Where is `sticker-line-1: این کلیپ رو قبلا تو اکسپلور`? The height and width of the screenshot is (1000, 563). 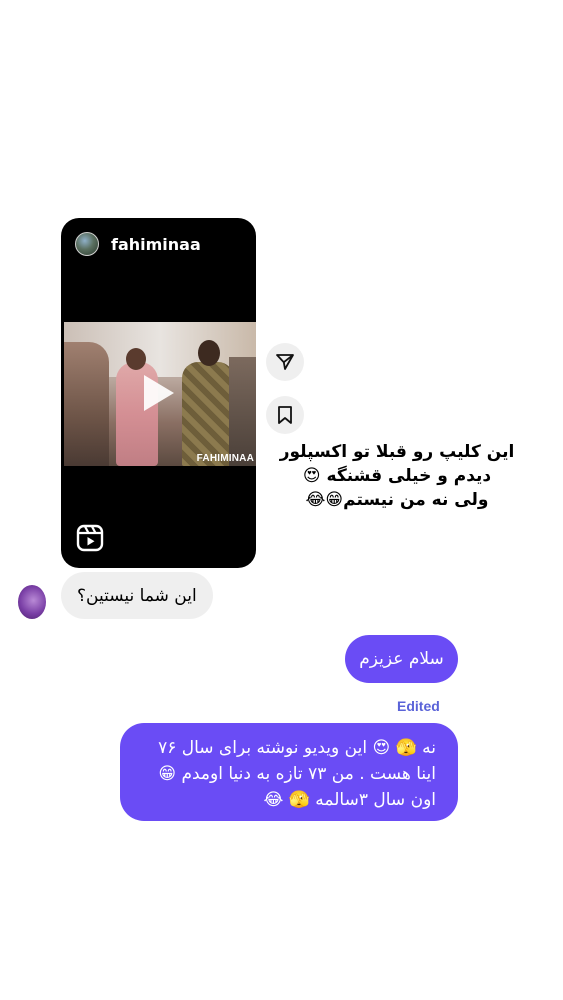
sticker-line-1: این کلیپ رو قبلا تو اکسپلور is located at coordinates (397, 452).